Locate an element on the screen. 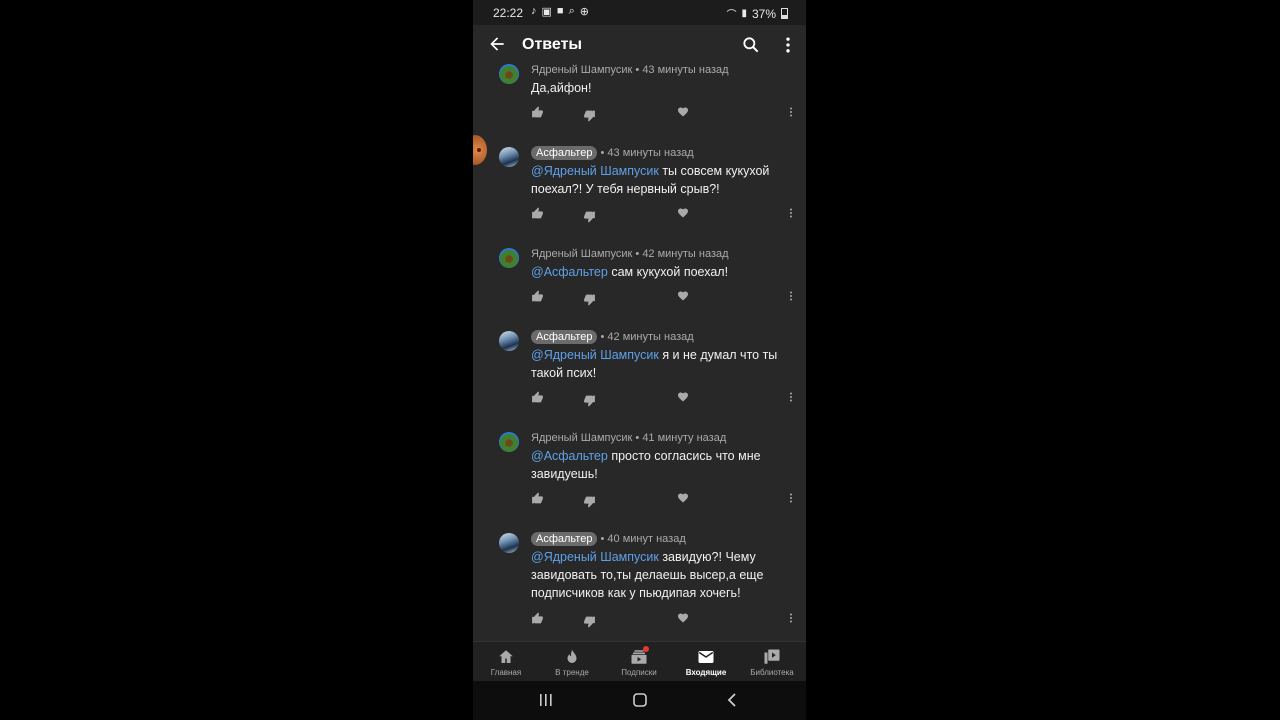 This screenshot has width=1280, height=720. nav-inbox-label: Входящие is located at coordinates (706, 672).